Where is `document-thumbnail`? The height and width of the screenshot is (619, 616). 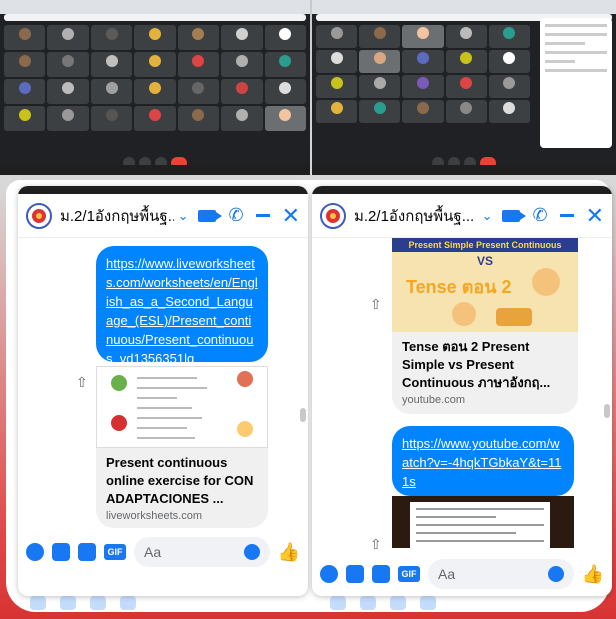
document-thumbnail is located at coordinates (483, 522).